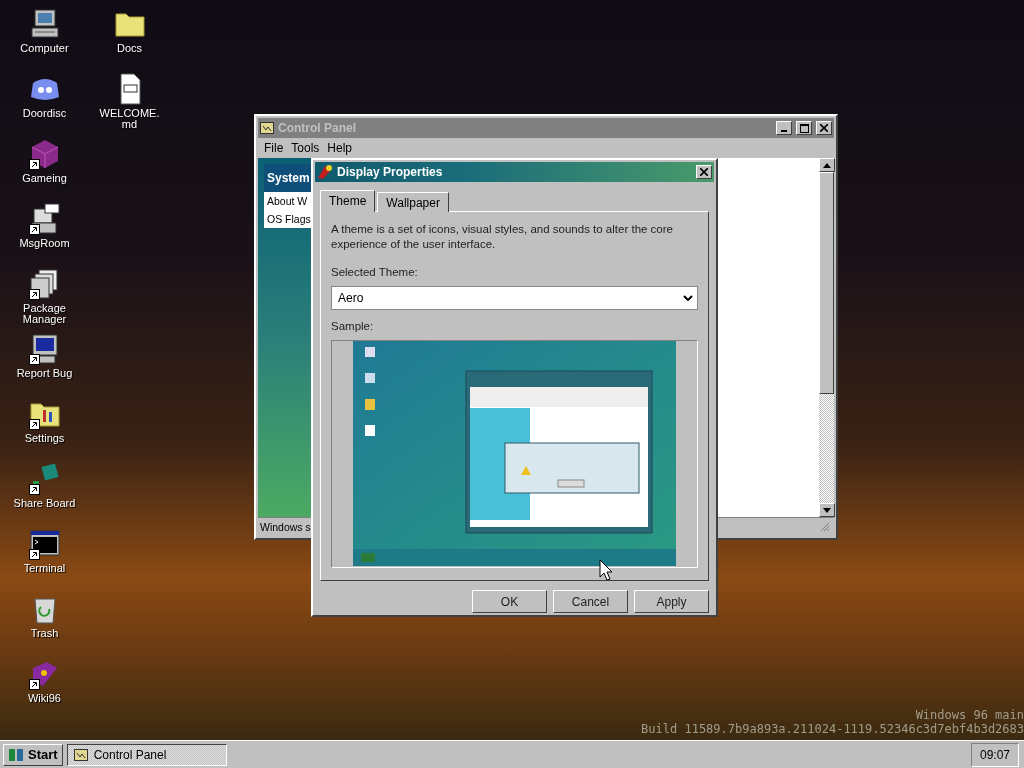 Image resolution: width=1024 pixels, height=768 pixels. I want to click on dialog-button: Cancel, so click(590, 601).